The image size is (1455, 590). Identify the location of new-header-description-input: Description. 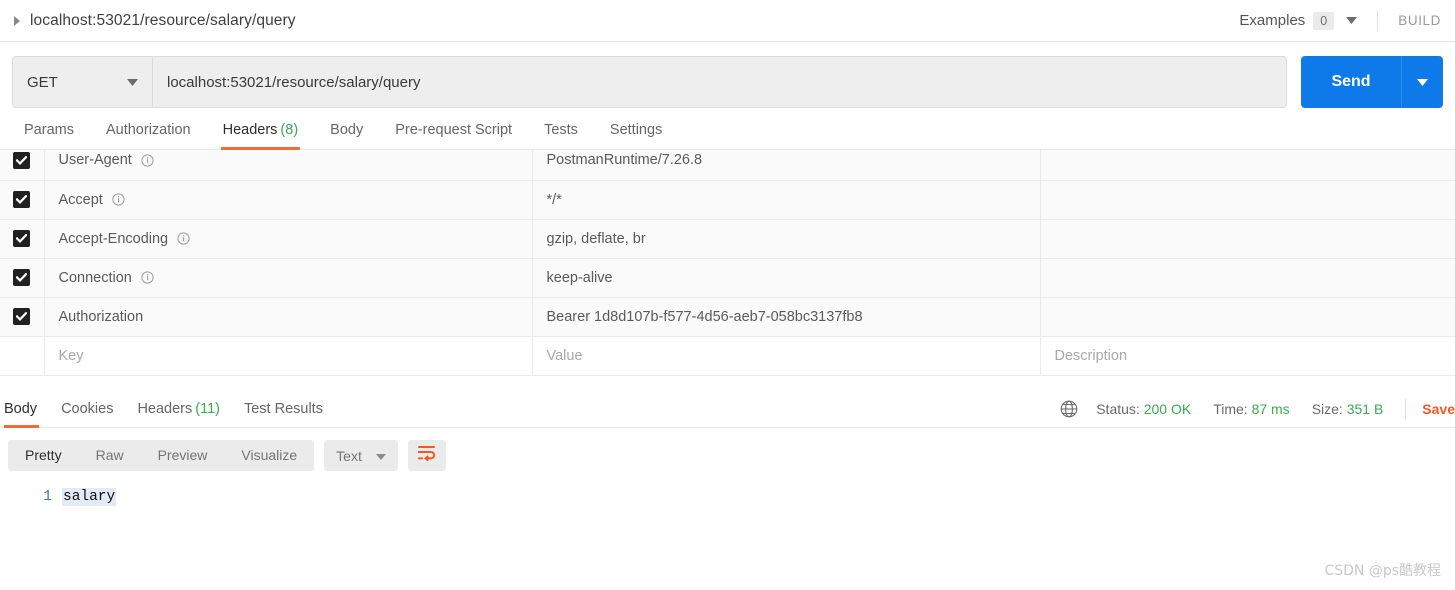
(1247, 356).